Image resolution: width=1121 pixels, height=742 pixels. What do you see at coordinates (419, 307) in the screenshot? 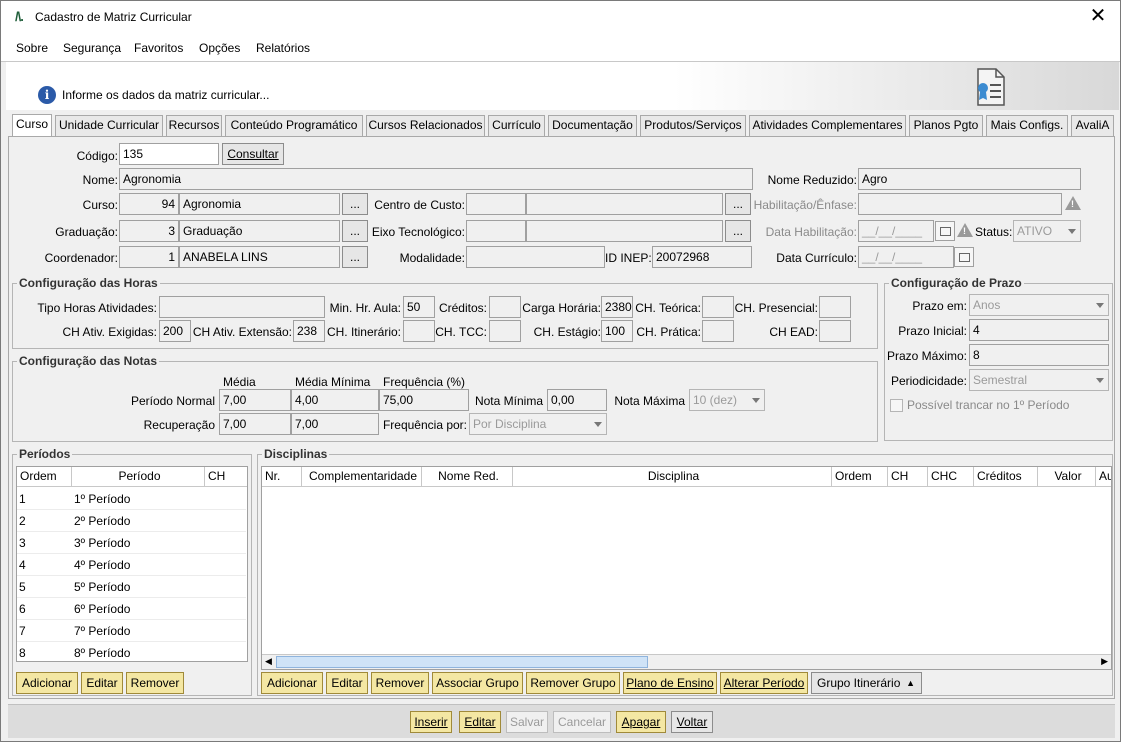
I see `min-hr-aula-field: 50` at bounding box center [419, 307].